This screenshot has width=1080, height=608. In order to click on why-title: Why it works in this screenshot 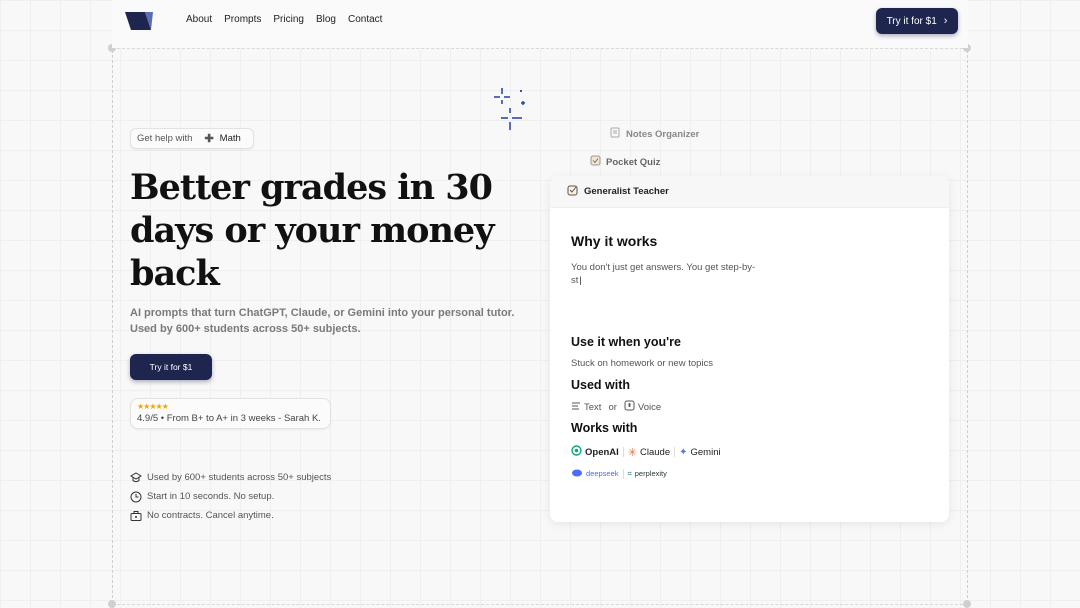, I will do `click(614, 241)`.